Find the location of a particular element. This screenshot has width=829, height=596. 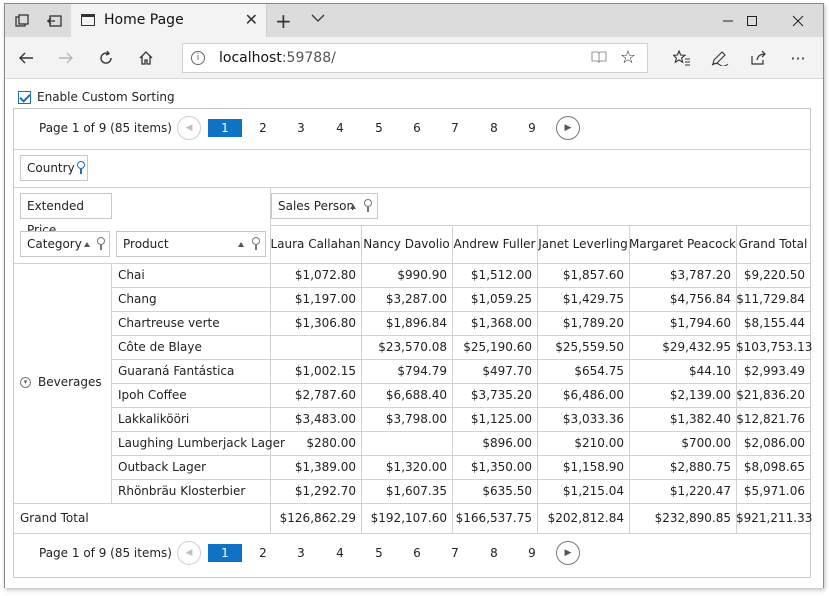

reading-view-icon is located at coordinates (599, 59).